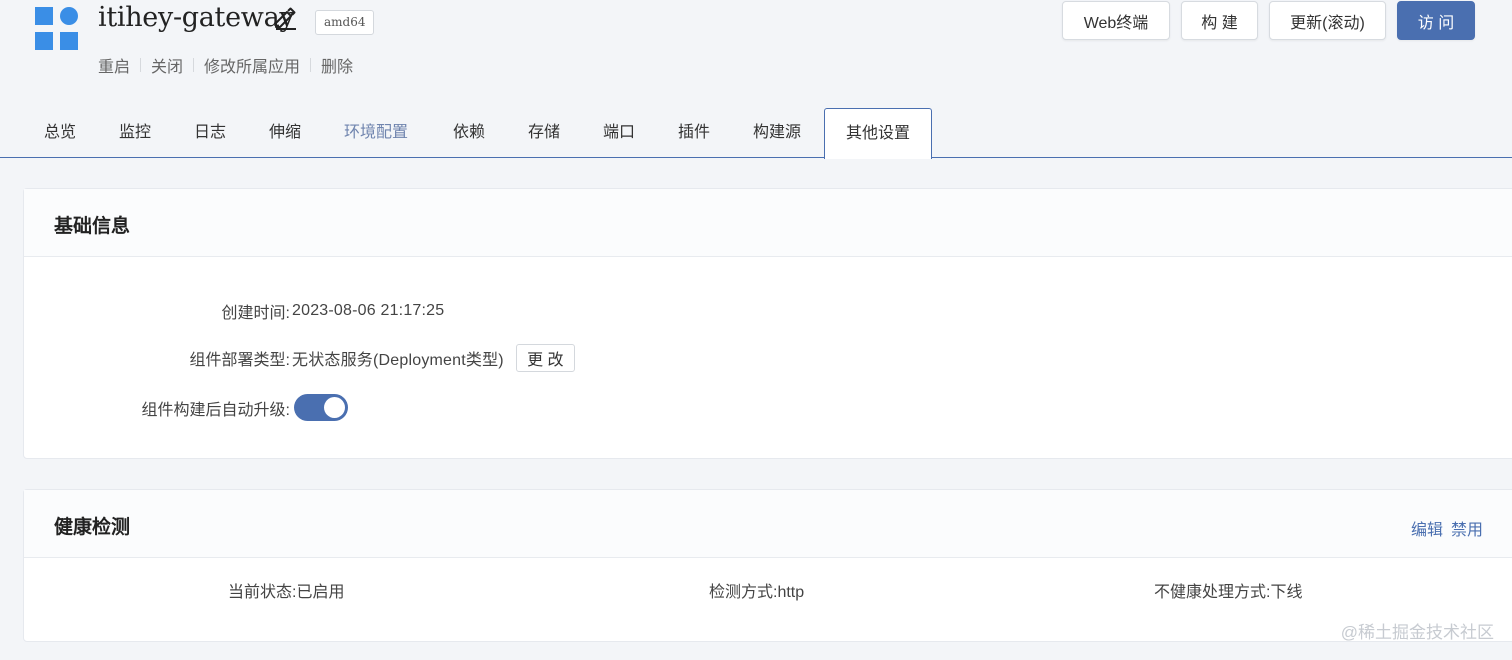  I want to click on app-grid-icon, so click(57, 29).